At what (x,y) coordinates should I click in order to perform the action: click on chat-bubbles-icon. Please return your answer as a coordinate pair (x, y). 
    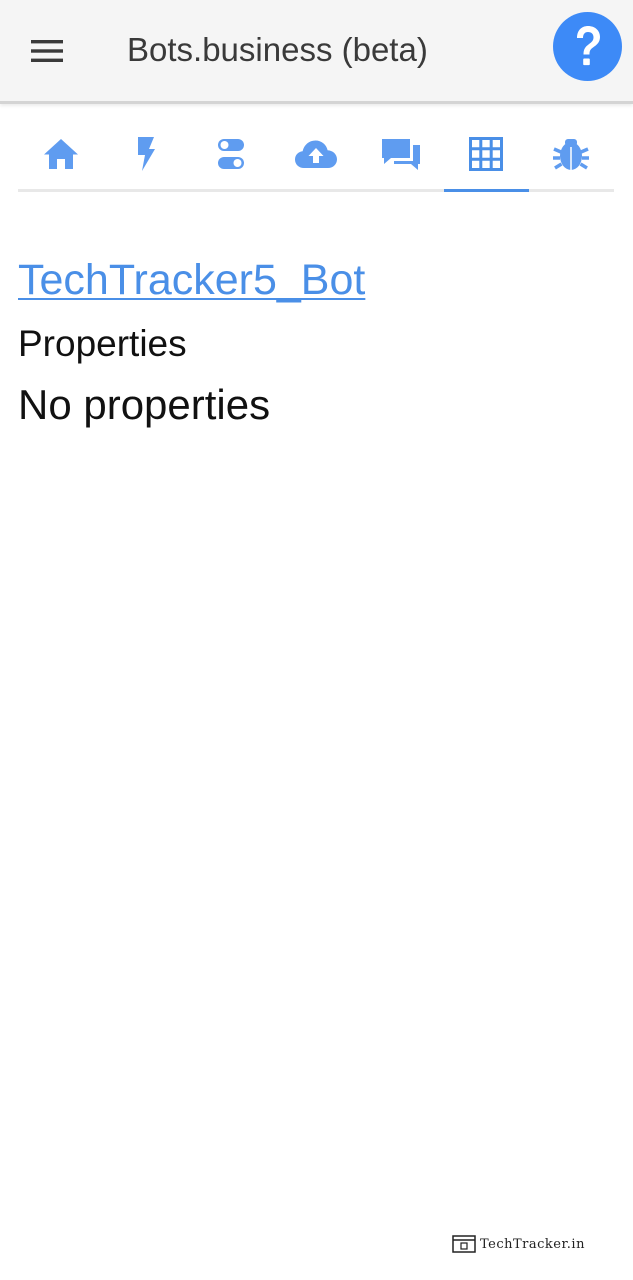
    Looking at the image, I should click on (401, 154).